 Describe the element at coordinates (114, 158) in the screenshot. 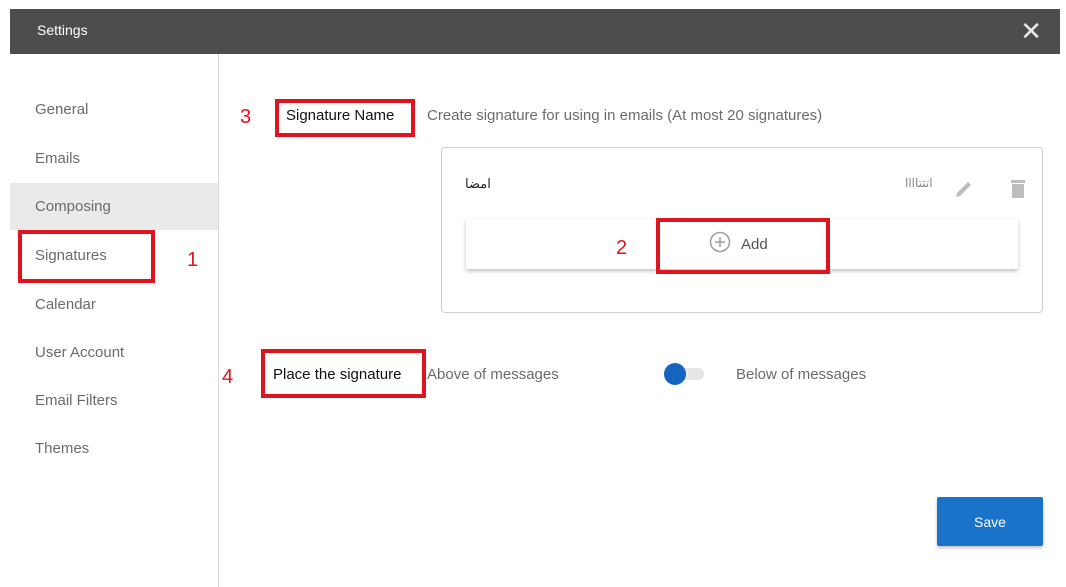

I see `sidebar-item-emails: Emails` at that location.